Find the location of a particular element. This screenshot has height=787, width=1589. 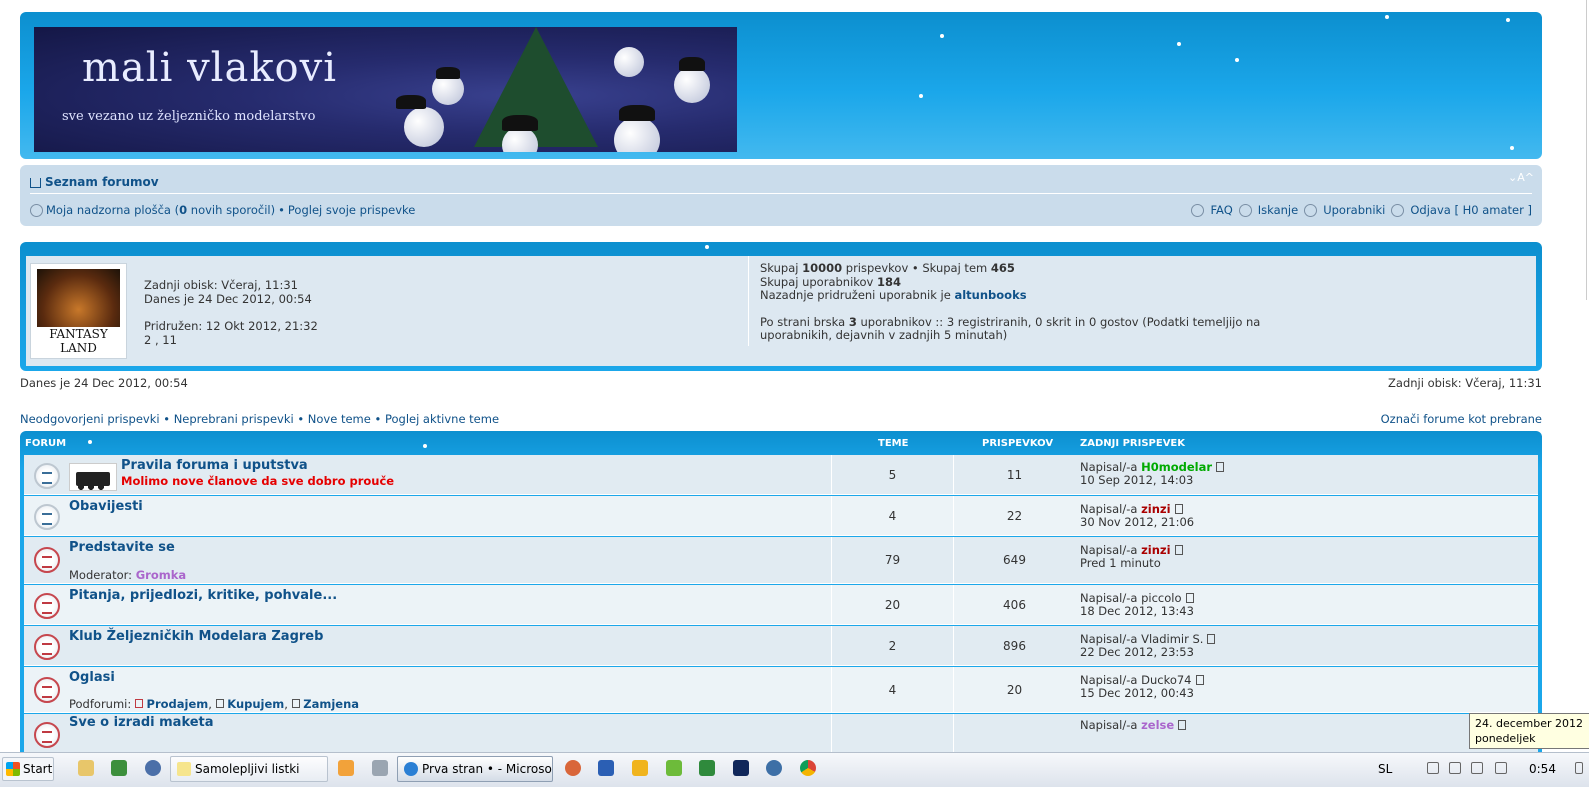

start-button: Start is located at coordinates (28, 769).